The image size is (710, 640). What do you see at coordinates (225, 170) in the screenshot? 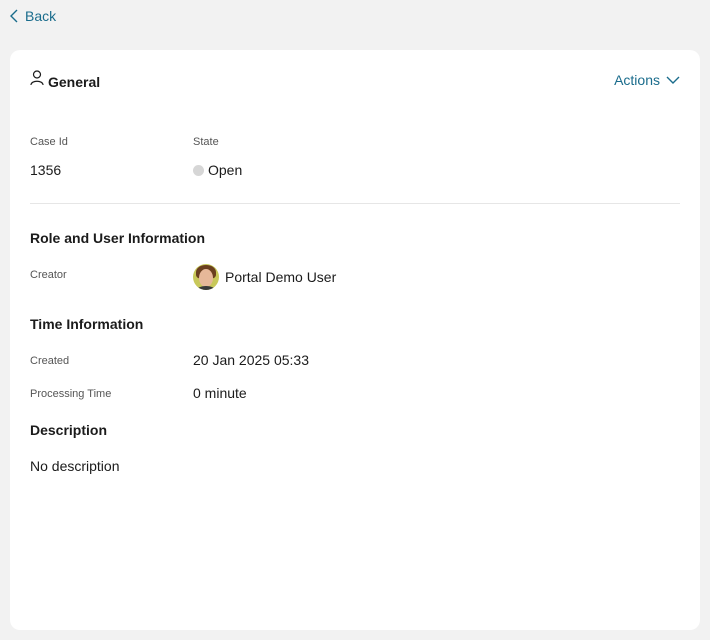
I see `state-text: Open` at bounding box center [225, 170].